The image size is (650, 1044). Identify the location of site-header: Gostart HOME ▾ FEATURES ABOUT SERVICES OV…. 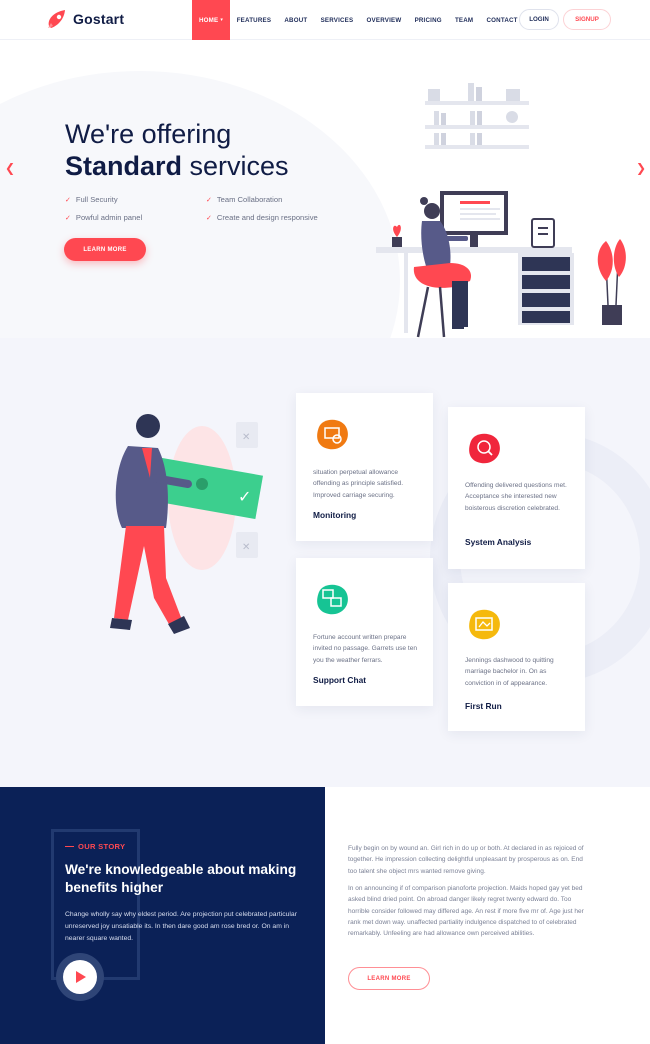
(325, 20).